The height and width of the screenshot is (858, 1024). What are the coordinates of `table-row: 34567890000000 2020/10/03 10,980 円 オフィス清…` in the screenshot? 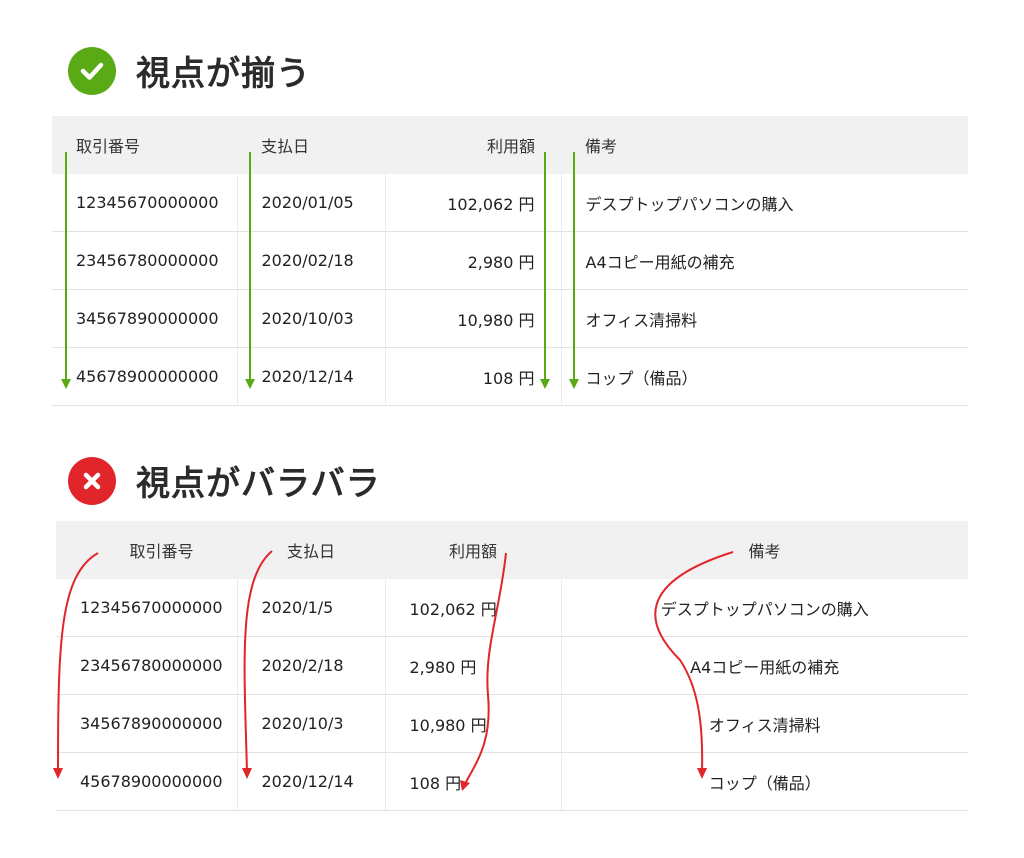 It's located at (510, 318).